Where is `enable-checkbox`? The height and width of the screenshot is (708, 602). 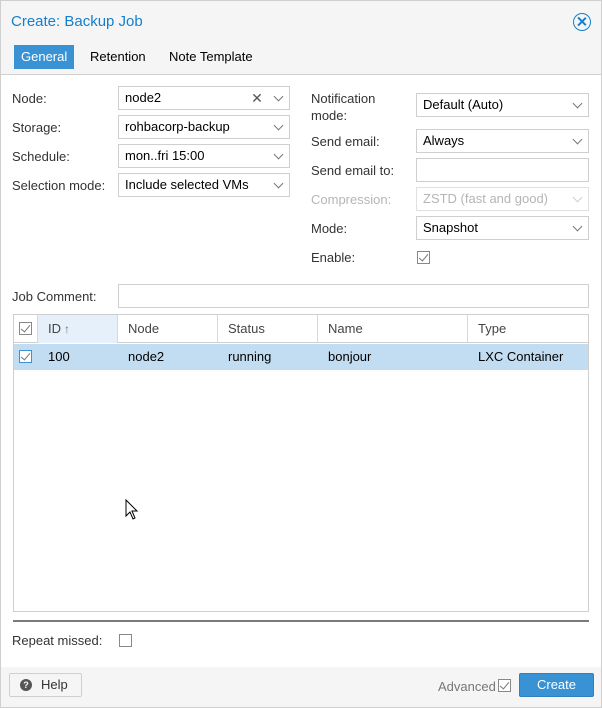
enable-checkbox is located at coordinates (423, 257).